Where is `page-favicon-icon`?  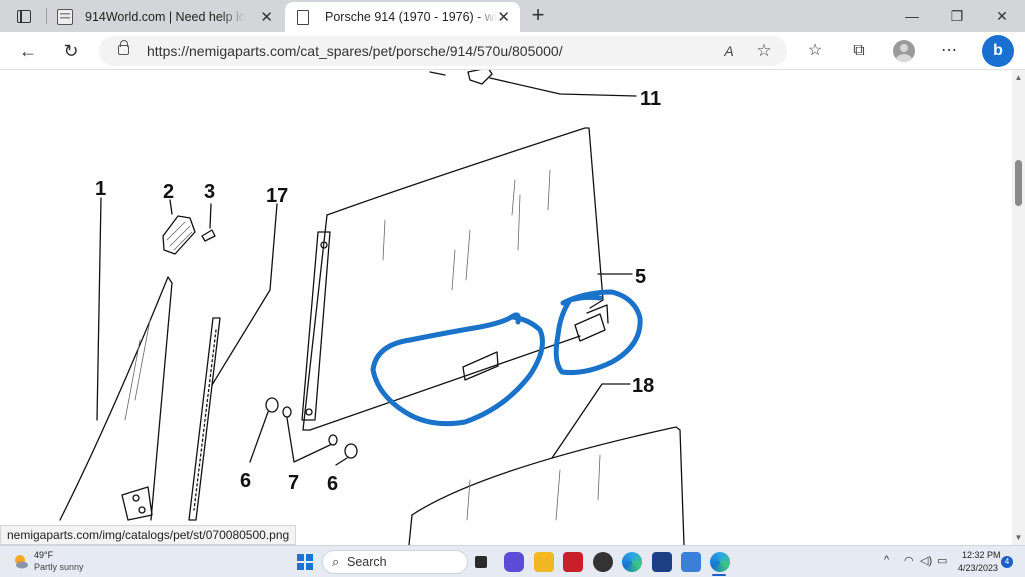
page-favicon-icon is located at coordinates (303, 17).